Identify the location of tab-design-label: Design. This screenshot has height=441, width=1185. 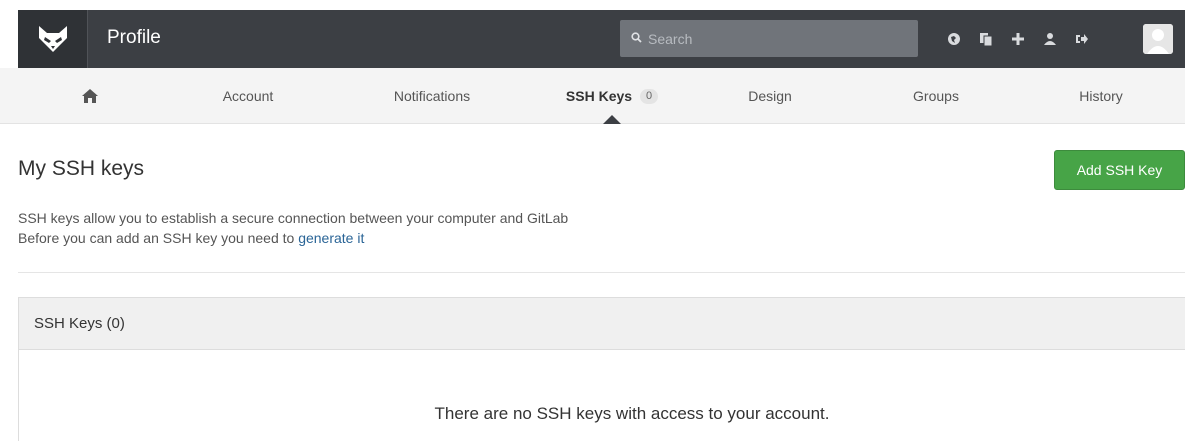
(770, 96).